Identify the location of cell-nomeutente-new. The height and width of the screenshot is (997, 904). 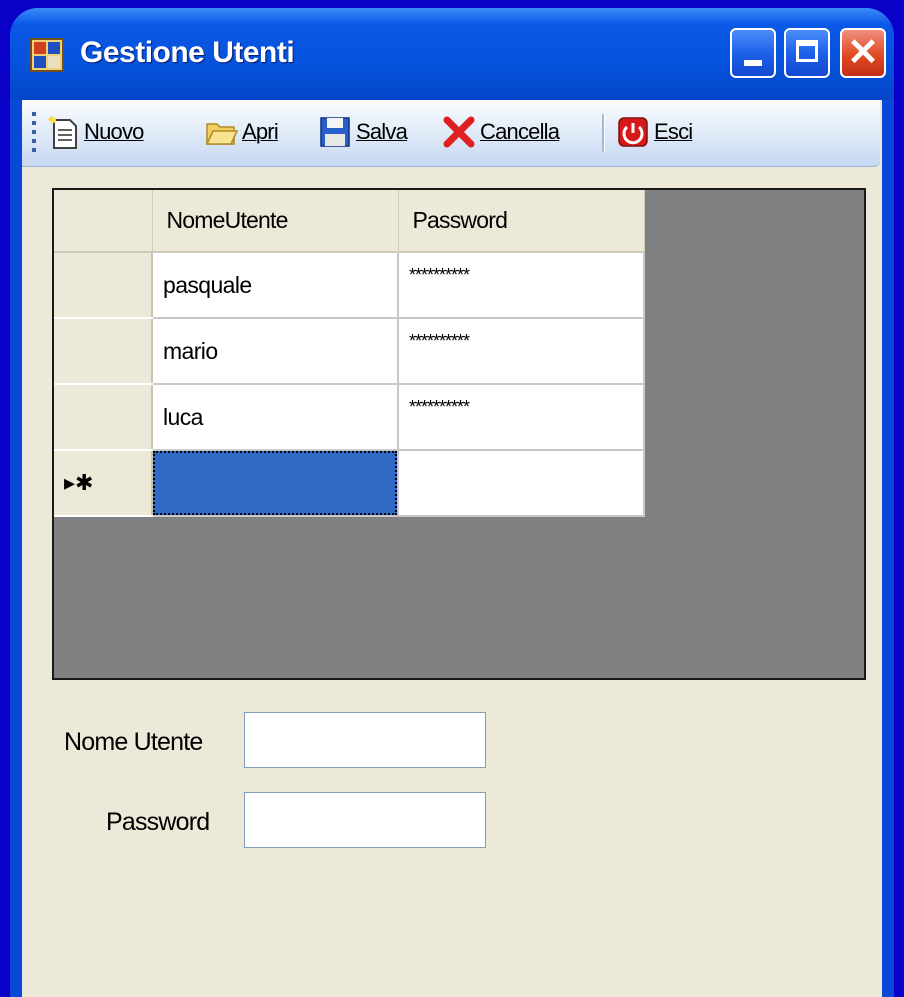
(275, 483).